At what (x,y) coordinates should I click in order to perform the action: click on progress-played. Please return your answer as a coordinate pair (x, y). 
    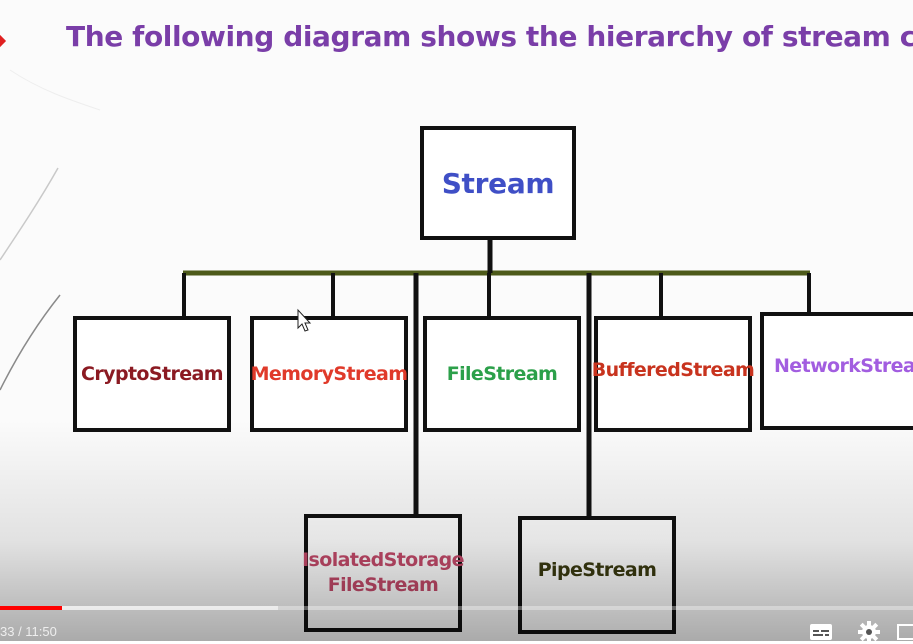
    Looking at the image, I should click on (31, 608).